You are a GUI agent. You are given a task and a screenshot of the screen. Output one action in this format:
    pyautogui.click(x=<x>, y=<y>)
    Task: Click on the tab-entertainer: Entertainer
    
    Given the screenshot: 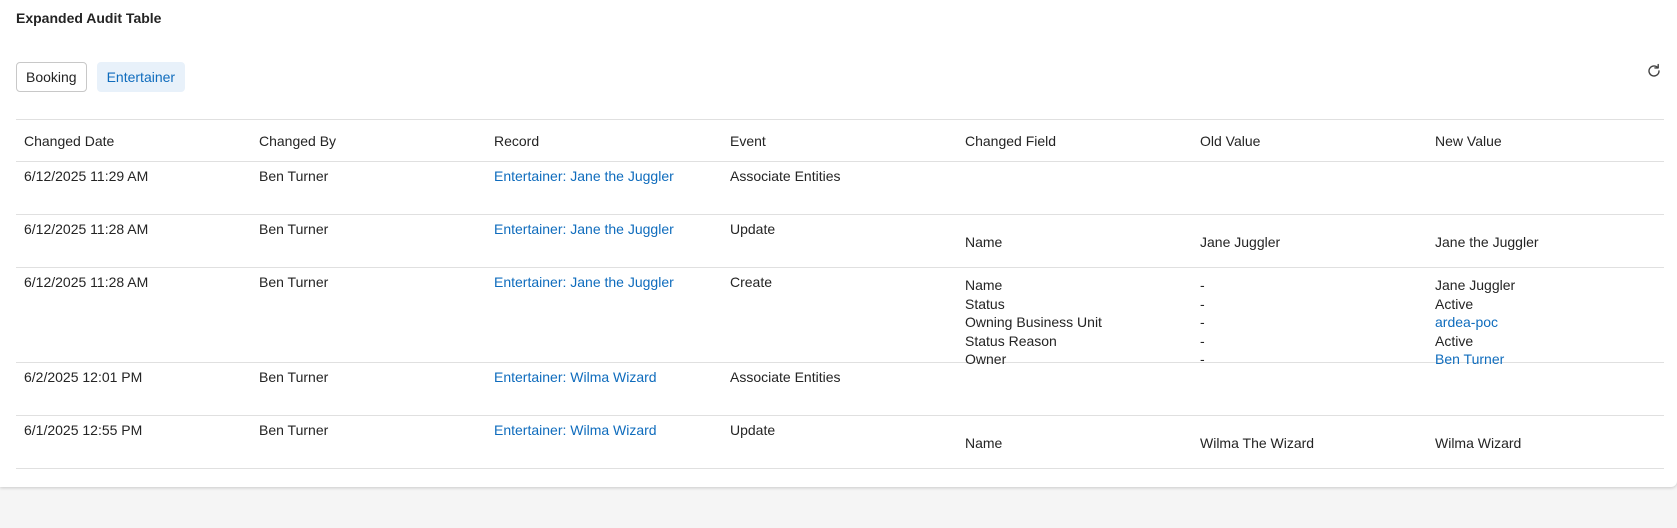 What is the action you would take?
    pyautogui.click(x=141, y=77)
    